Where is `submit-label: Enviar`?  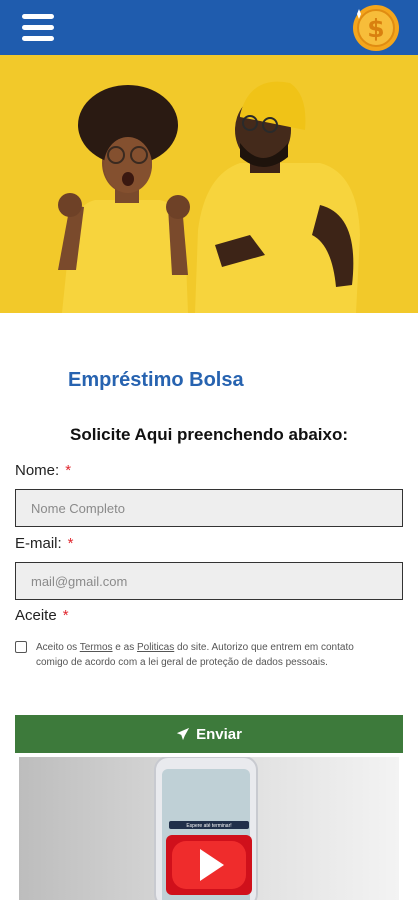
submit-label: Enviar is located at coordinates (219, 734).